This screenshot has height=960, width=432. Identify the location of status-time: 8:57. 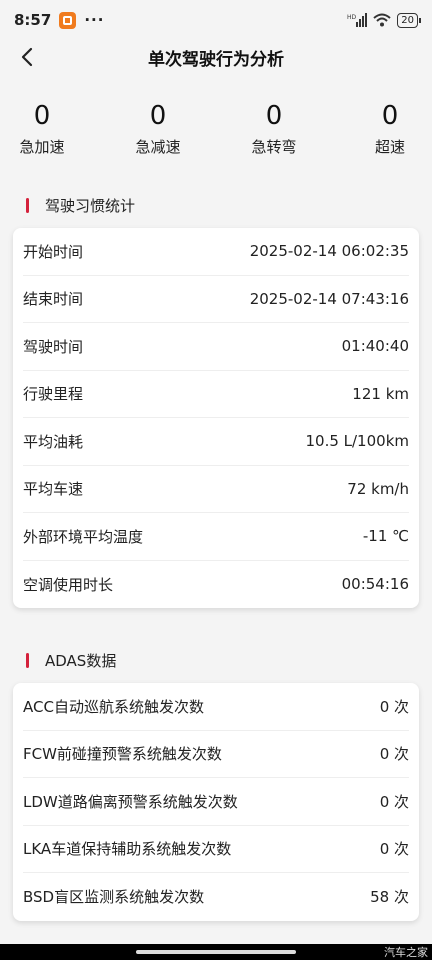
(33, 20).